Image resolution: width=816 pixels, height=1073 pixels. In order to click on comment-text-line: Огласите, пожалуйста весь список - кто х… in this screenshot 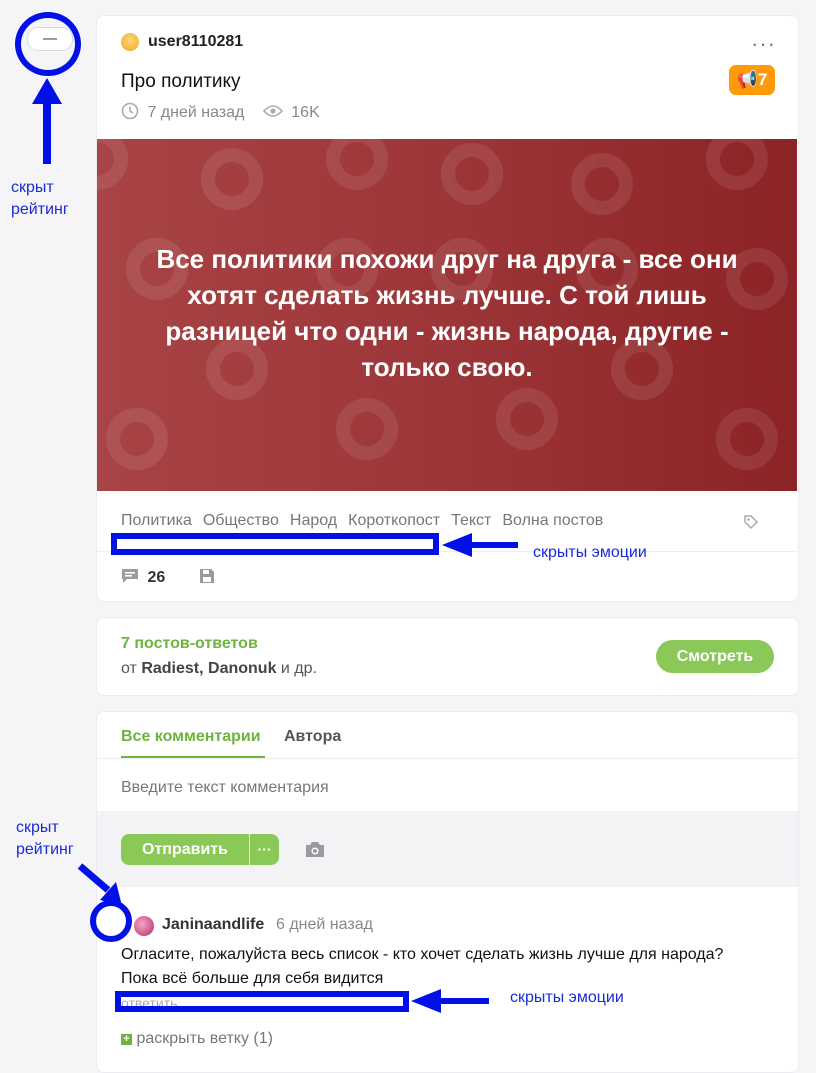, I will do `click(422, 954)`.